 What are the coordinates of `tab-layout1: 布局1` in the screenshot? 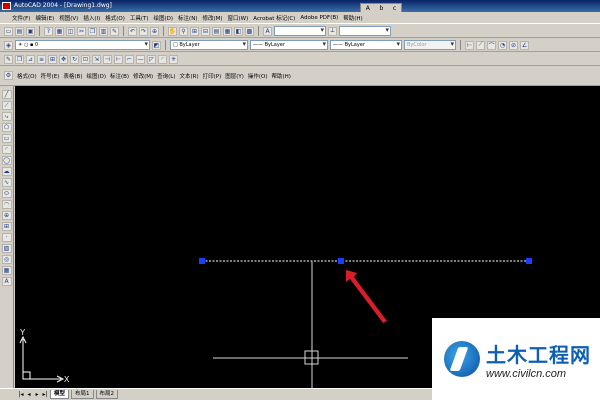 It's located at (82, 394).